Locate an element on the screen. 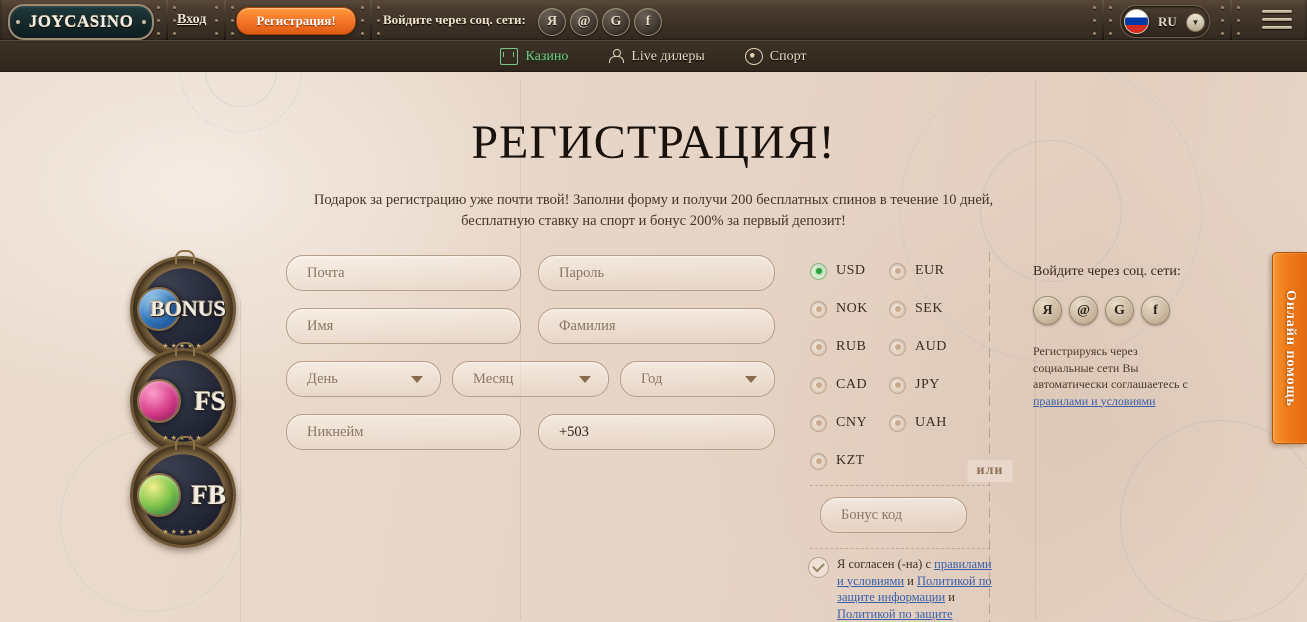 Image resolution: width=1307 pixels, height=622 pixels. currency-label-jpy: JPY is located at coordinates (927, 384).